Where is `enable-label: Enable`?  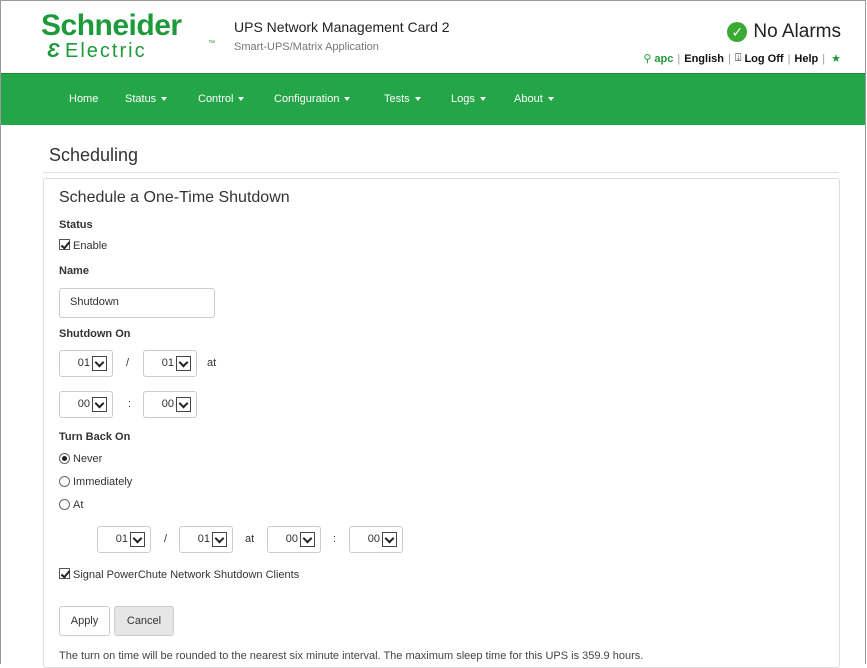 enable-label: Enable is located at coordinates (90, 246).